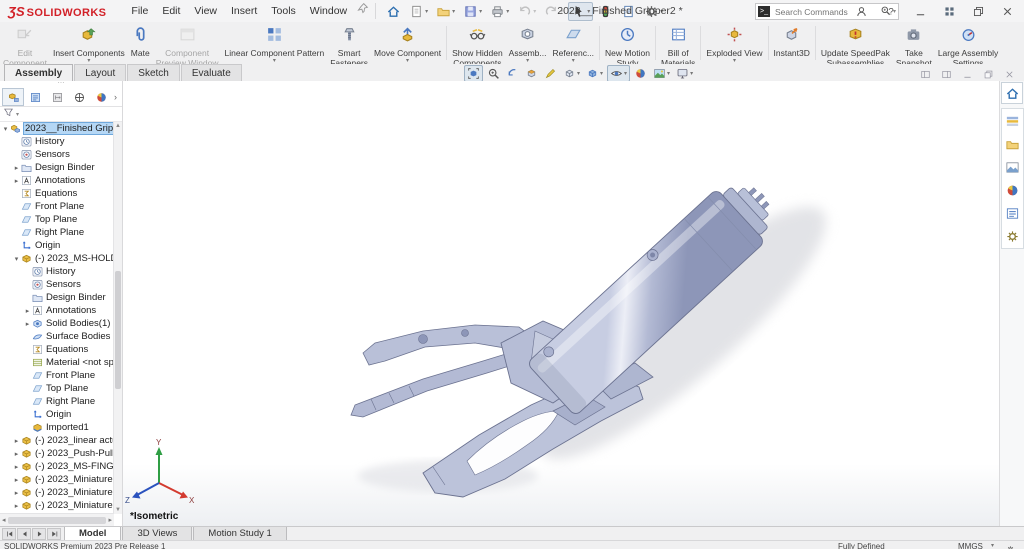 This screenshot has height=549, width=1024. Describe the element at coordinates (920, 11) in the screenshot. I see `minimize-icon` at that location.